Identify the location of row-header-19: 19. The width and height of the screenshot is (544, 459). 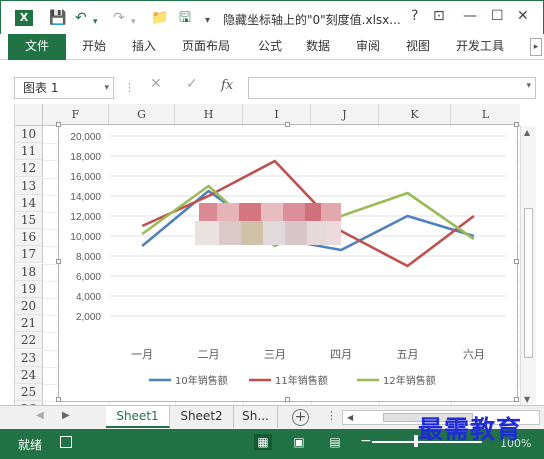
(29, 289).